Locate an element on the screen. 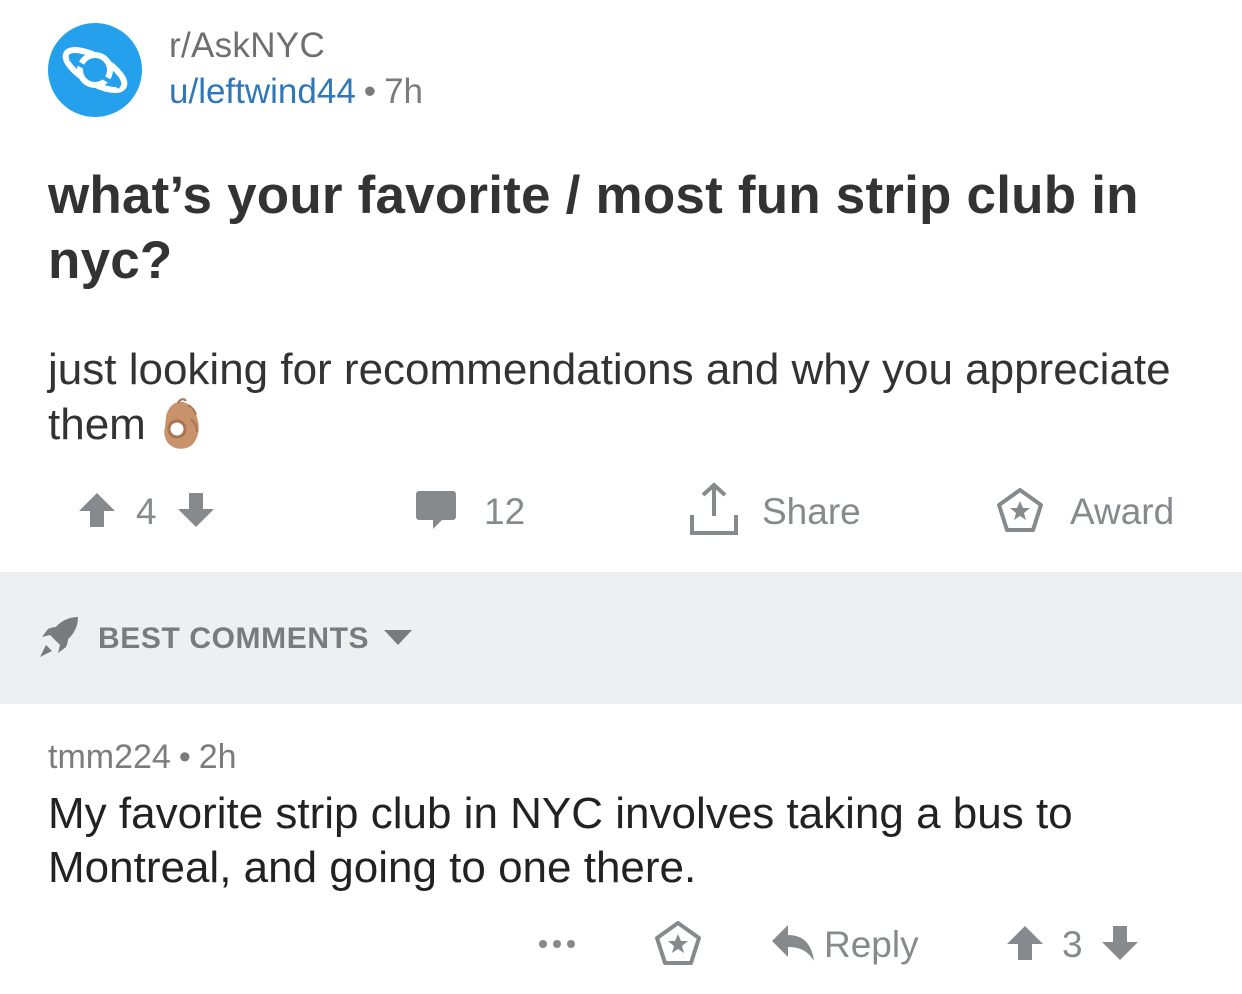 This screenshot has width=1242, height=994. share-icon is located at coordinates (714, 512).